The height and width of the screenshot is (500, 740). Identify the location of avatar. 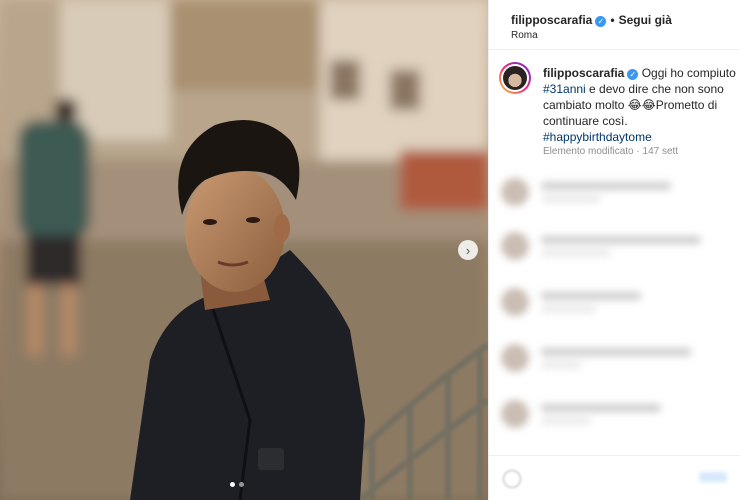
(515, 78).